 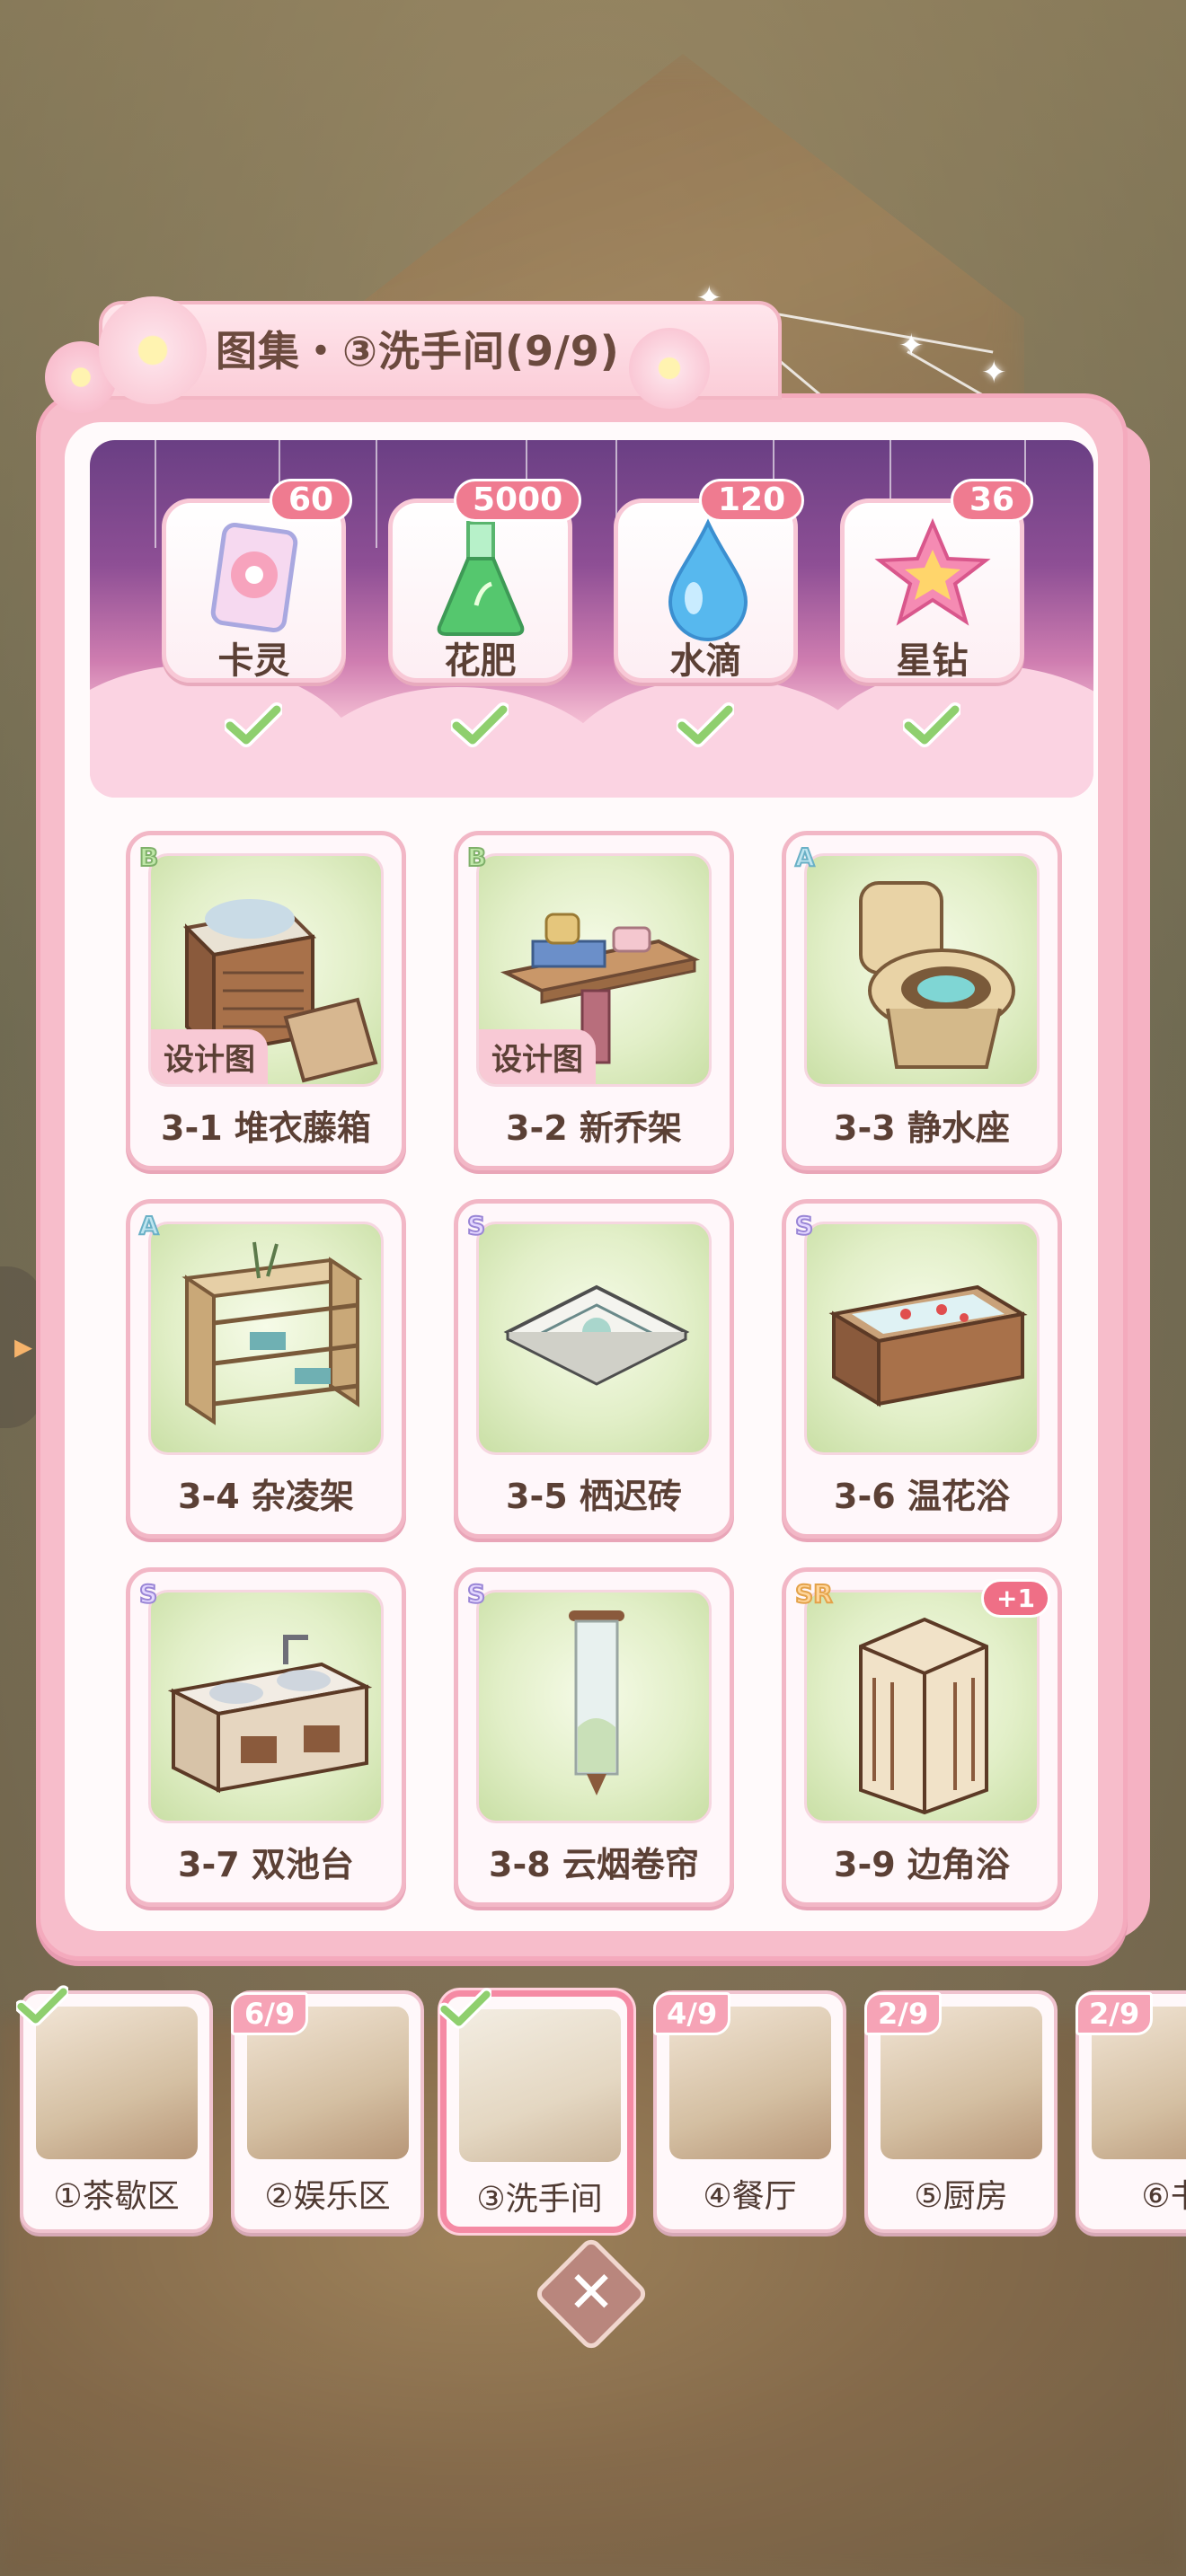 I want to click on room-label: ⑤厨房, so click(x=961, y=2196).